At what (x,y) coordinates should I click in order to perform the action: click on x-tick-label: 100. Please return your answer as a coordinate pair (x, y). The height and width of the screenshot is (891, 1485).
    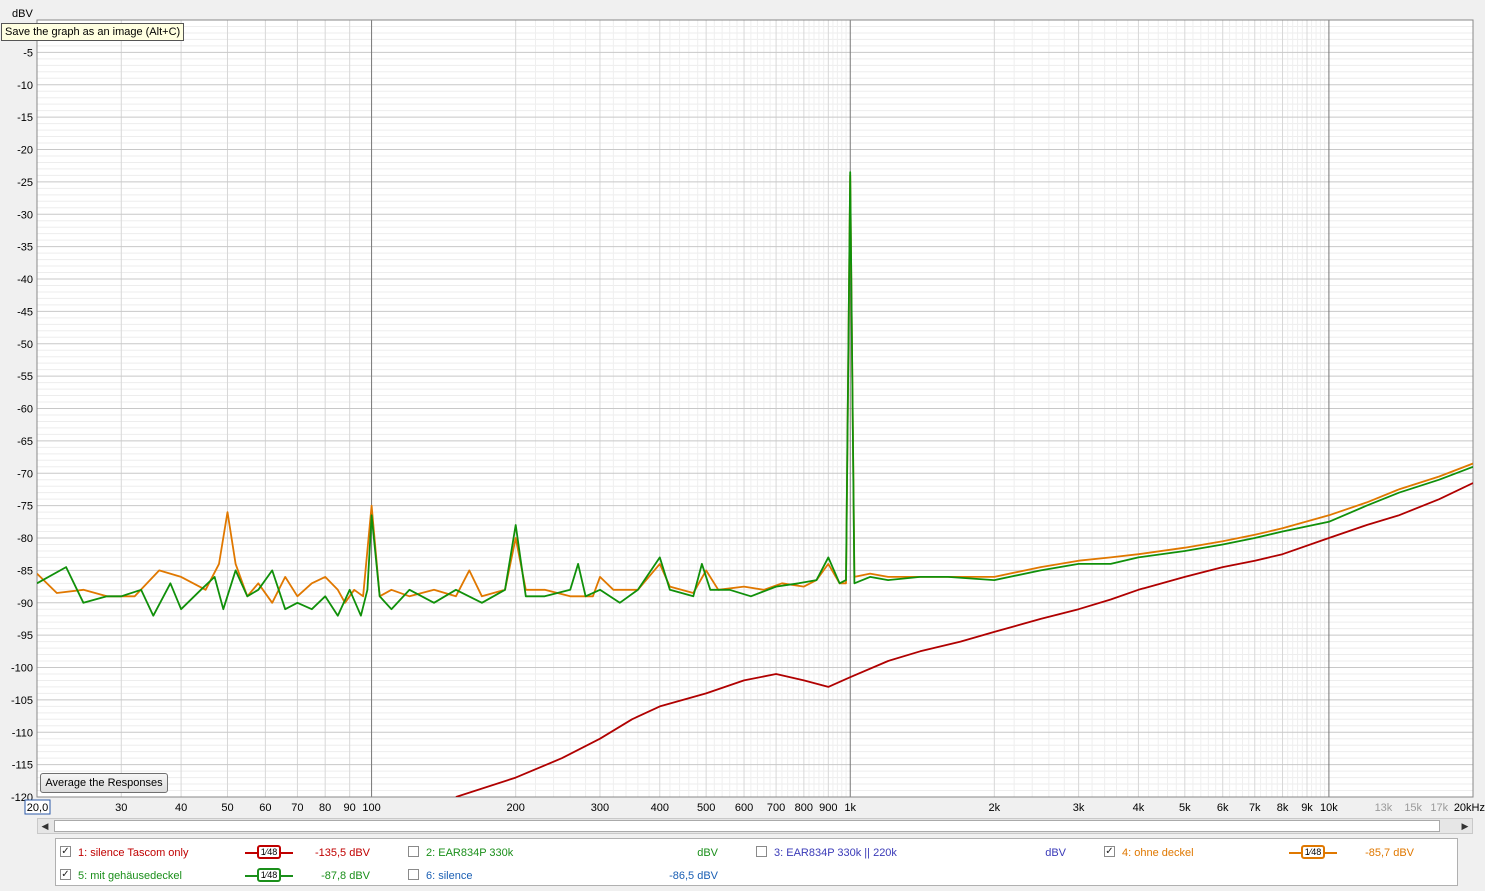
    Looking at the image, I should click on (371, 808).